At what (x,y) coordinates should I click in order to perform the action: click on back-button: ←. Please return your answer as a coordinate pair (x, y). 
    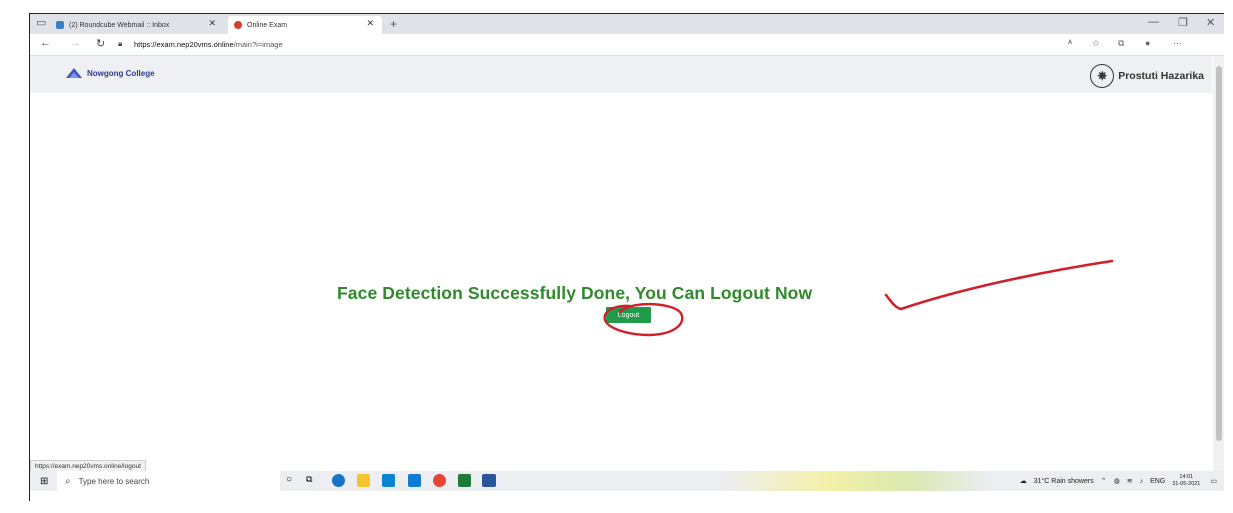
    Looking at the image, I should click on (45, 43).